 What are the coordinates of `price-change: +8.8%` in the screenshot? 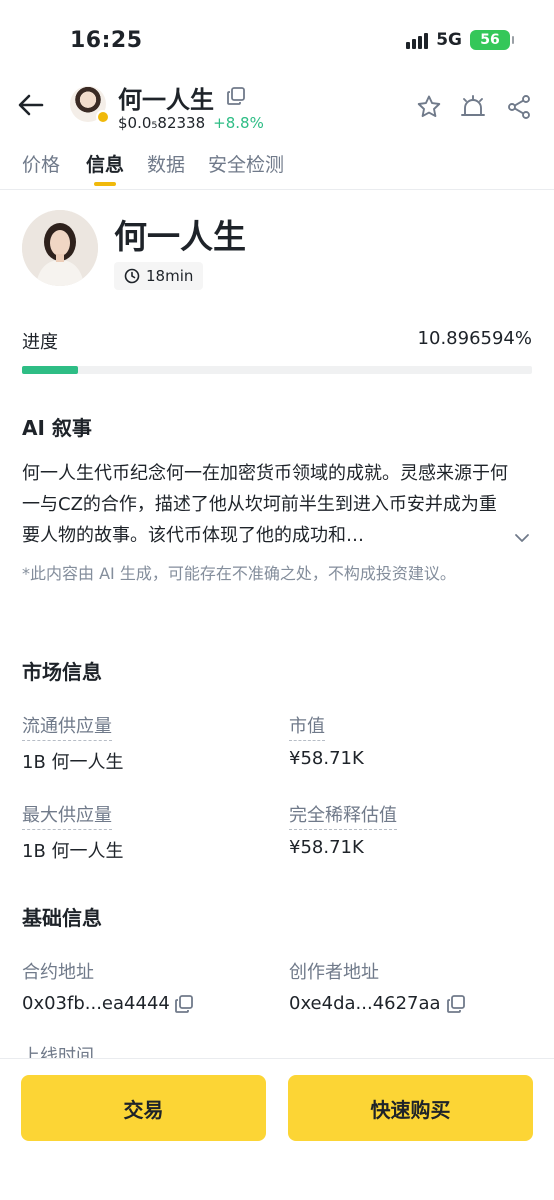 It's located at (238, 123).